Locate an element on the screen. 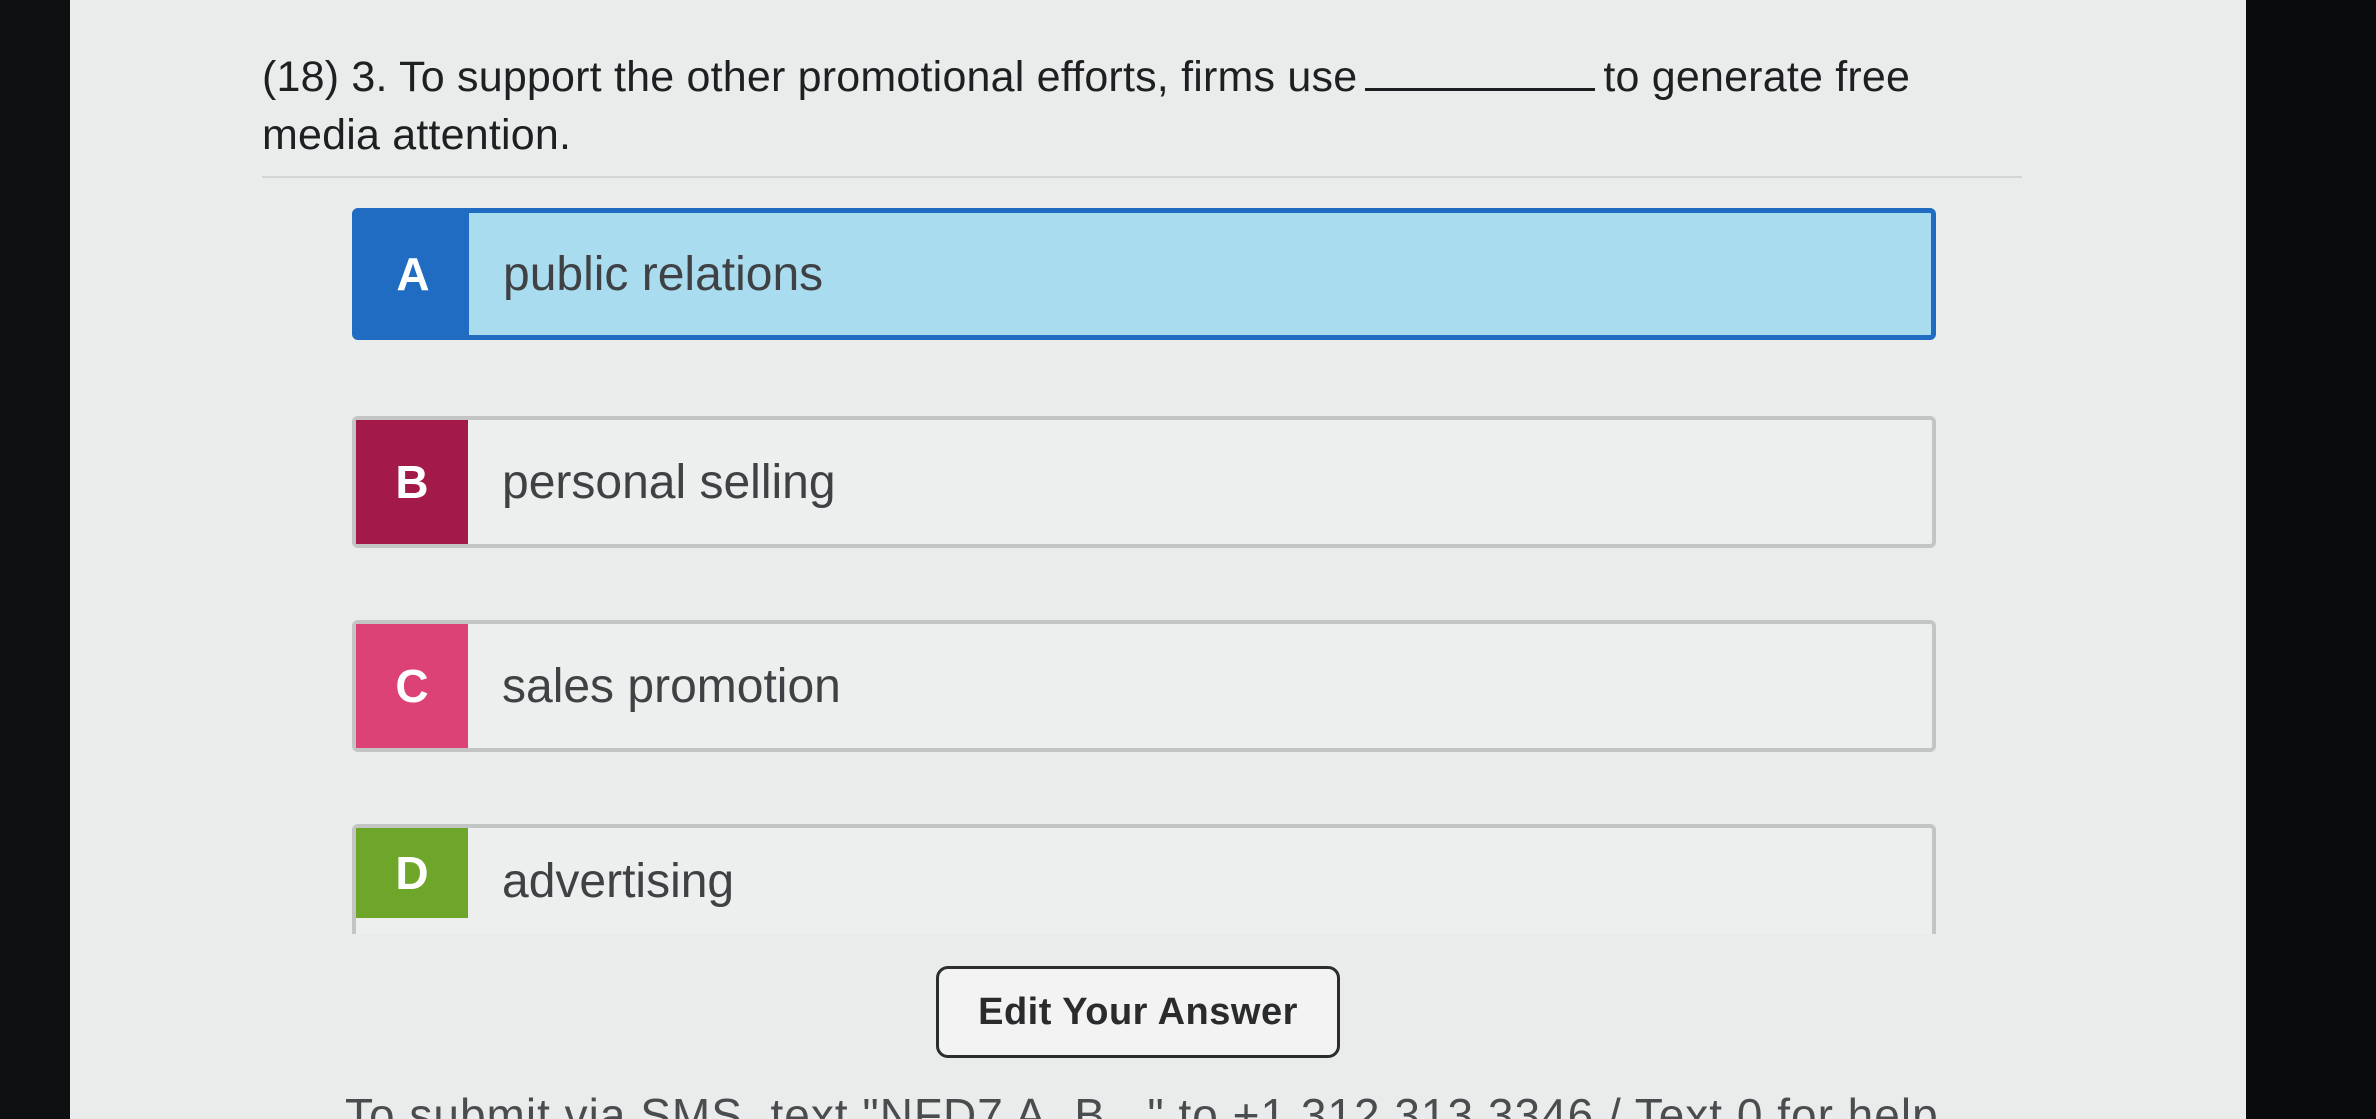 This screenshot has height=1119, width=2376. option-b-label: personal selling is located at coordinates (669, 482).